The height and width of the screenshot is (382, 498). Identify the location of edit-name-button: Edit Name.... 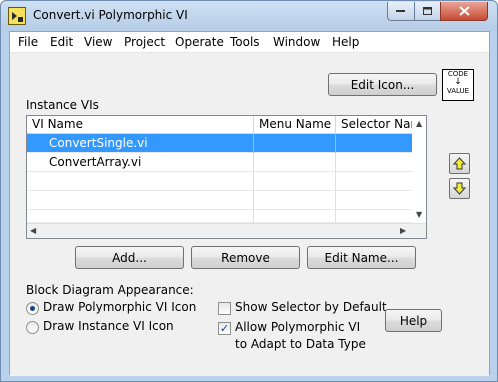
(361, 257).